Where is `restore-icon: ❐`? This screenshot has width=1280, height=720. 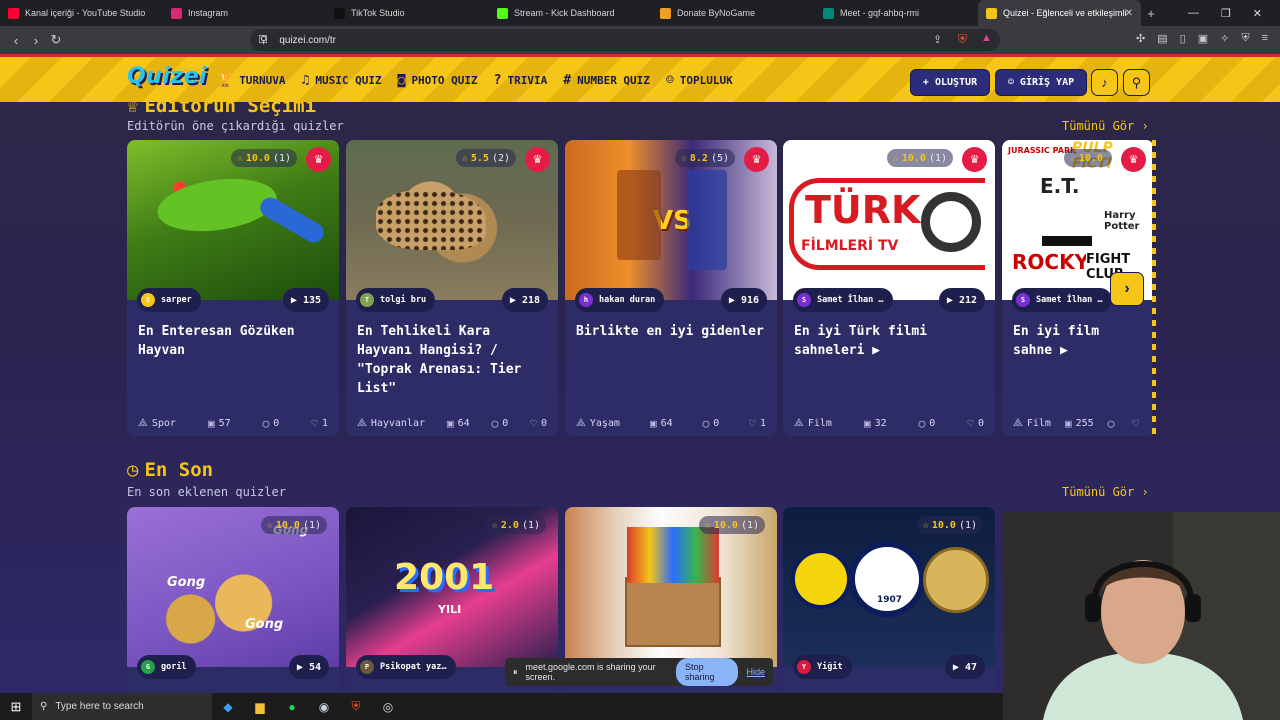
restore-icon: ❐ is located at coordinates (1226, 13).